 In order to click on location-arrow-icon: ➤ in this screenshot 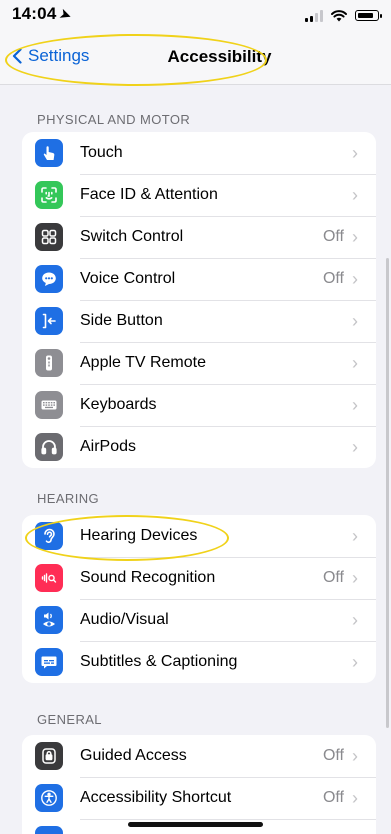, I will do `click(66, 14)`.